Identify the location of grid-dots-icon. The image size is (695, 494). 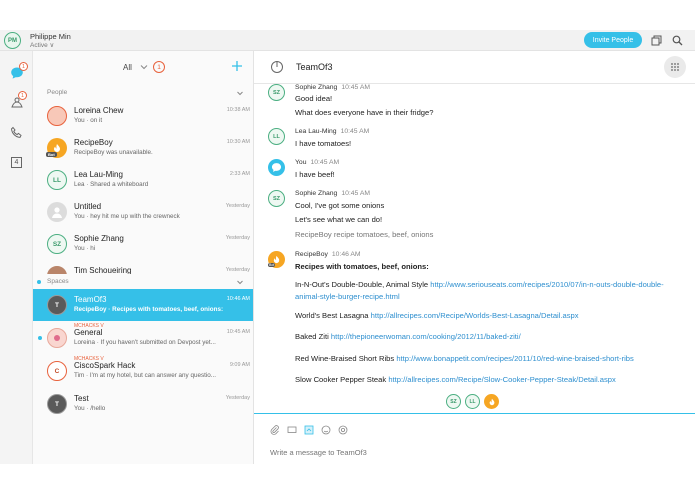
(675, 67).